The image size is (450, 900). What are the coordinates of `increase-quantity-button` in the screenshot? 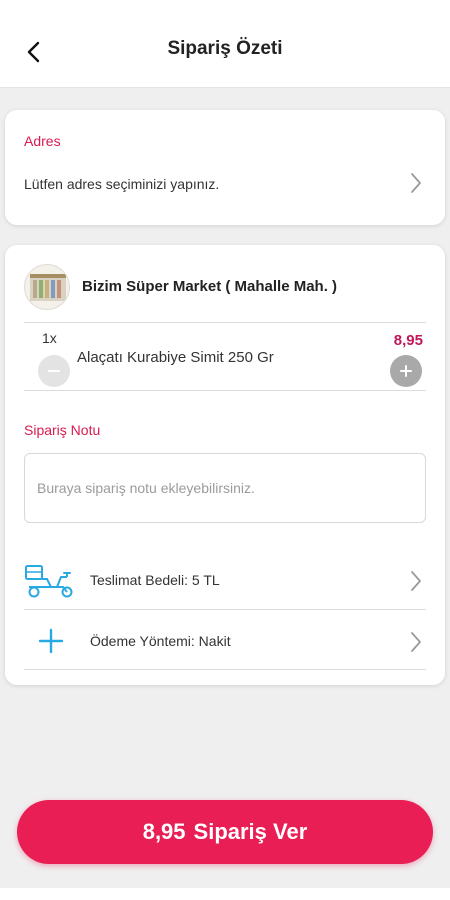 It's located at (406, 371).